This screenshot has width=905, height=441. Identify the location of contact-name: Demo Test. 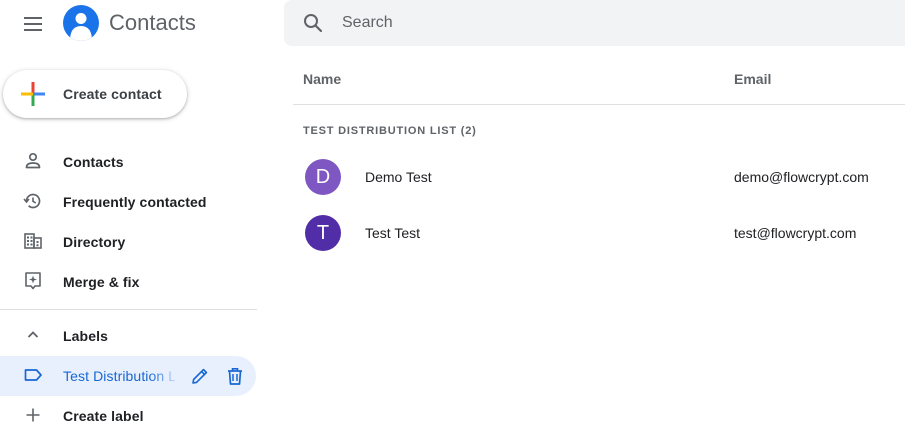
(398, 177).